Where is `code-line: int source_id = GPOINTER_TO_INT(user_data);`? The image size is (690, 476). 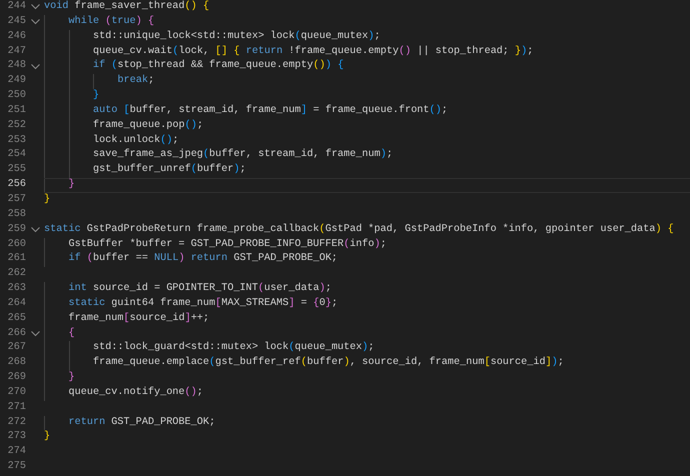 code-line: int source_id = GPOINTER_TO_INT(user_data); is located at coordinates (200, 289).